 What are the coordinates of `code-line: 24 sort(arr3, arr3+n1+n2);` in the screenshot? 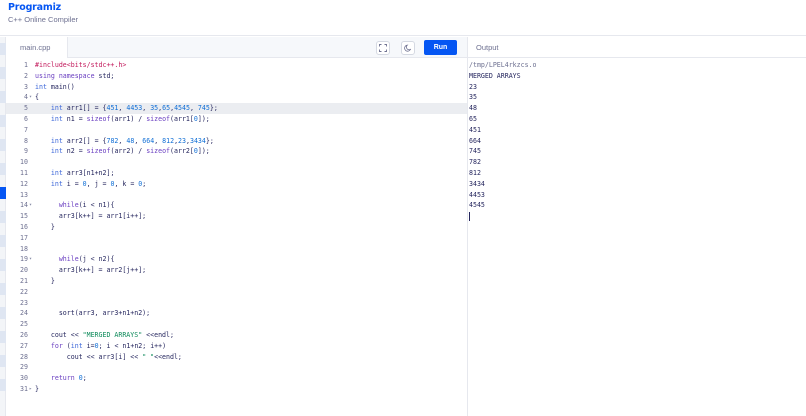 It's located at (236, 313).